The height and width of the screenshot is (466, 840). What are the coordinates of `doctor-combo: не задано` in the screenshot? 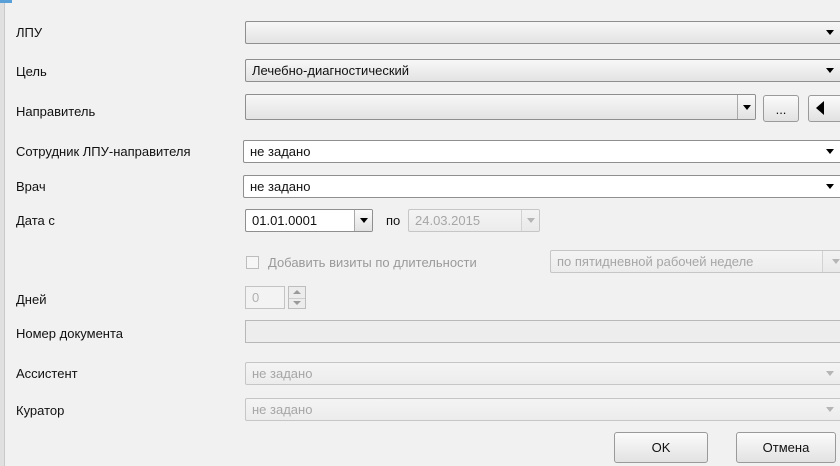 It's located at (541, 186).